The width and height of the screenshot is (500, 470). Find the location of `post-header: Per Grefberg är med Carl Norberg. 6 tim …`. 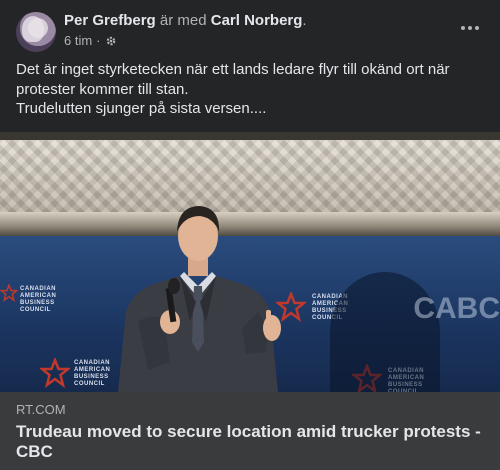

post-header: Per Grefberg är med Carl Norberg. 6 tim … is located at coordinates (250, 28).